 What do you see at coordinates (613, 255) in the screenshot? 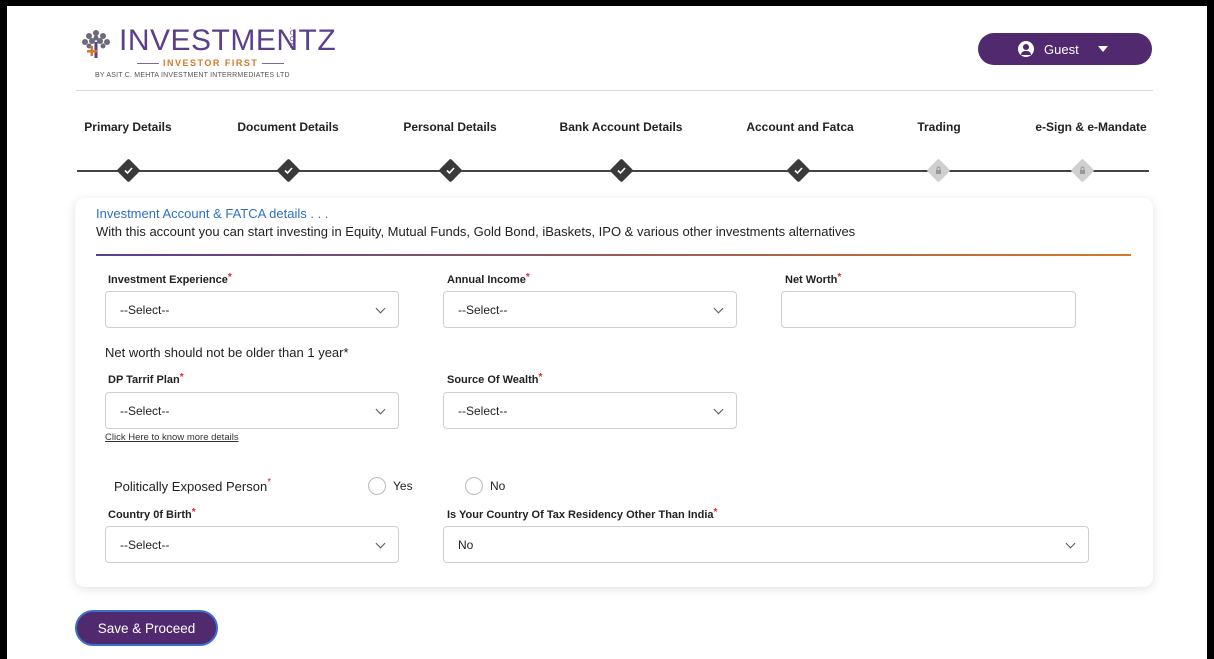
I see `section-divider` at bounding box center [613, 255].